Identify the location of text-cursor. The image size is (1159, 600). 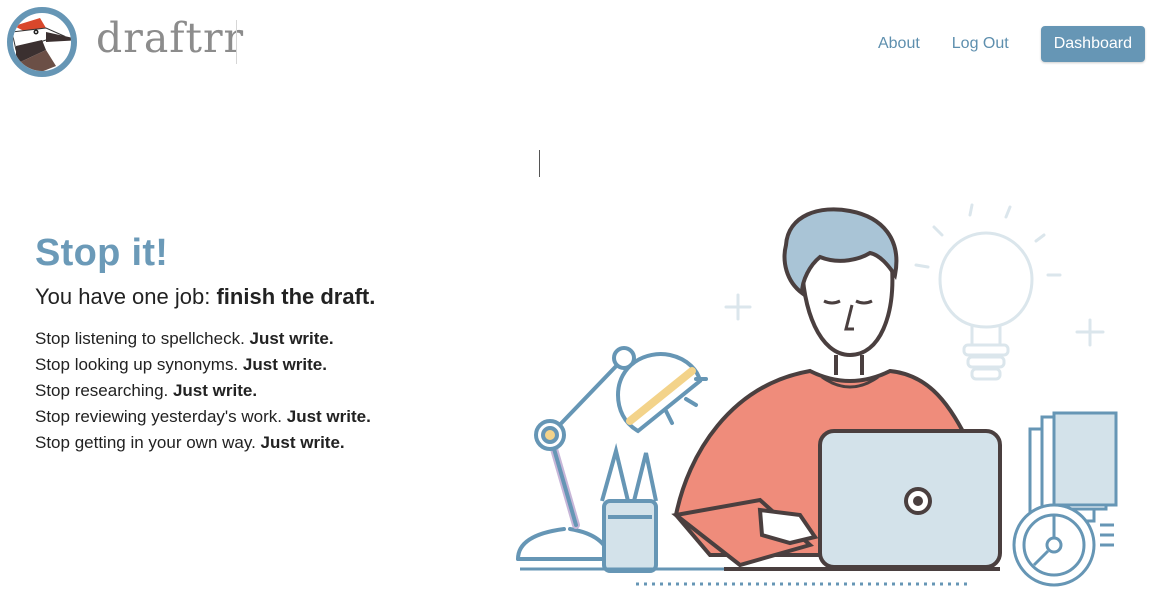
(539, 163).